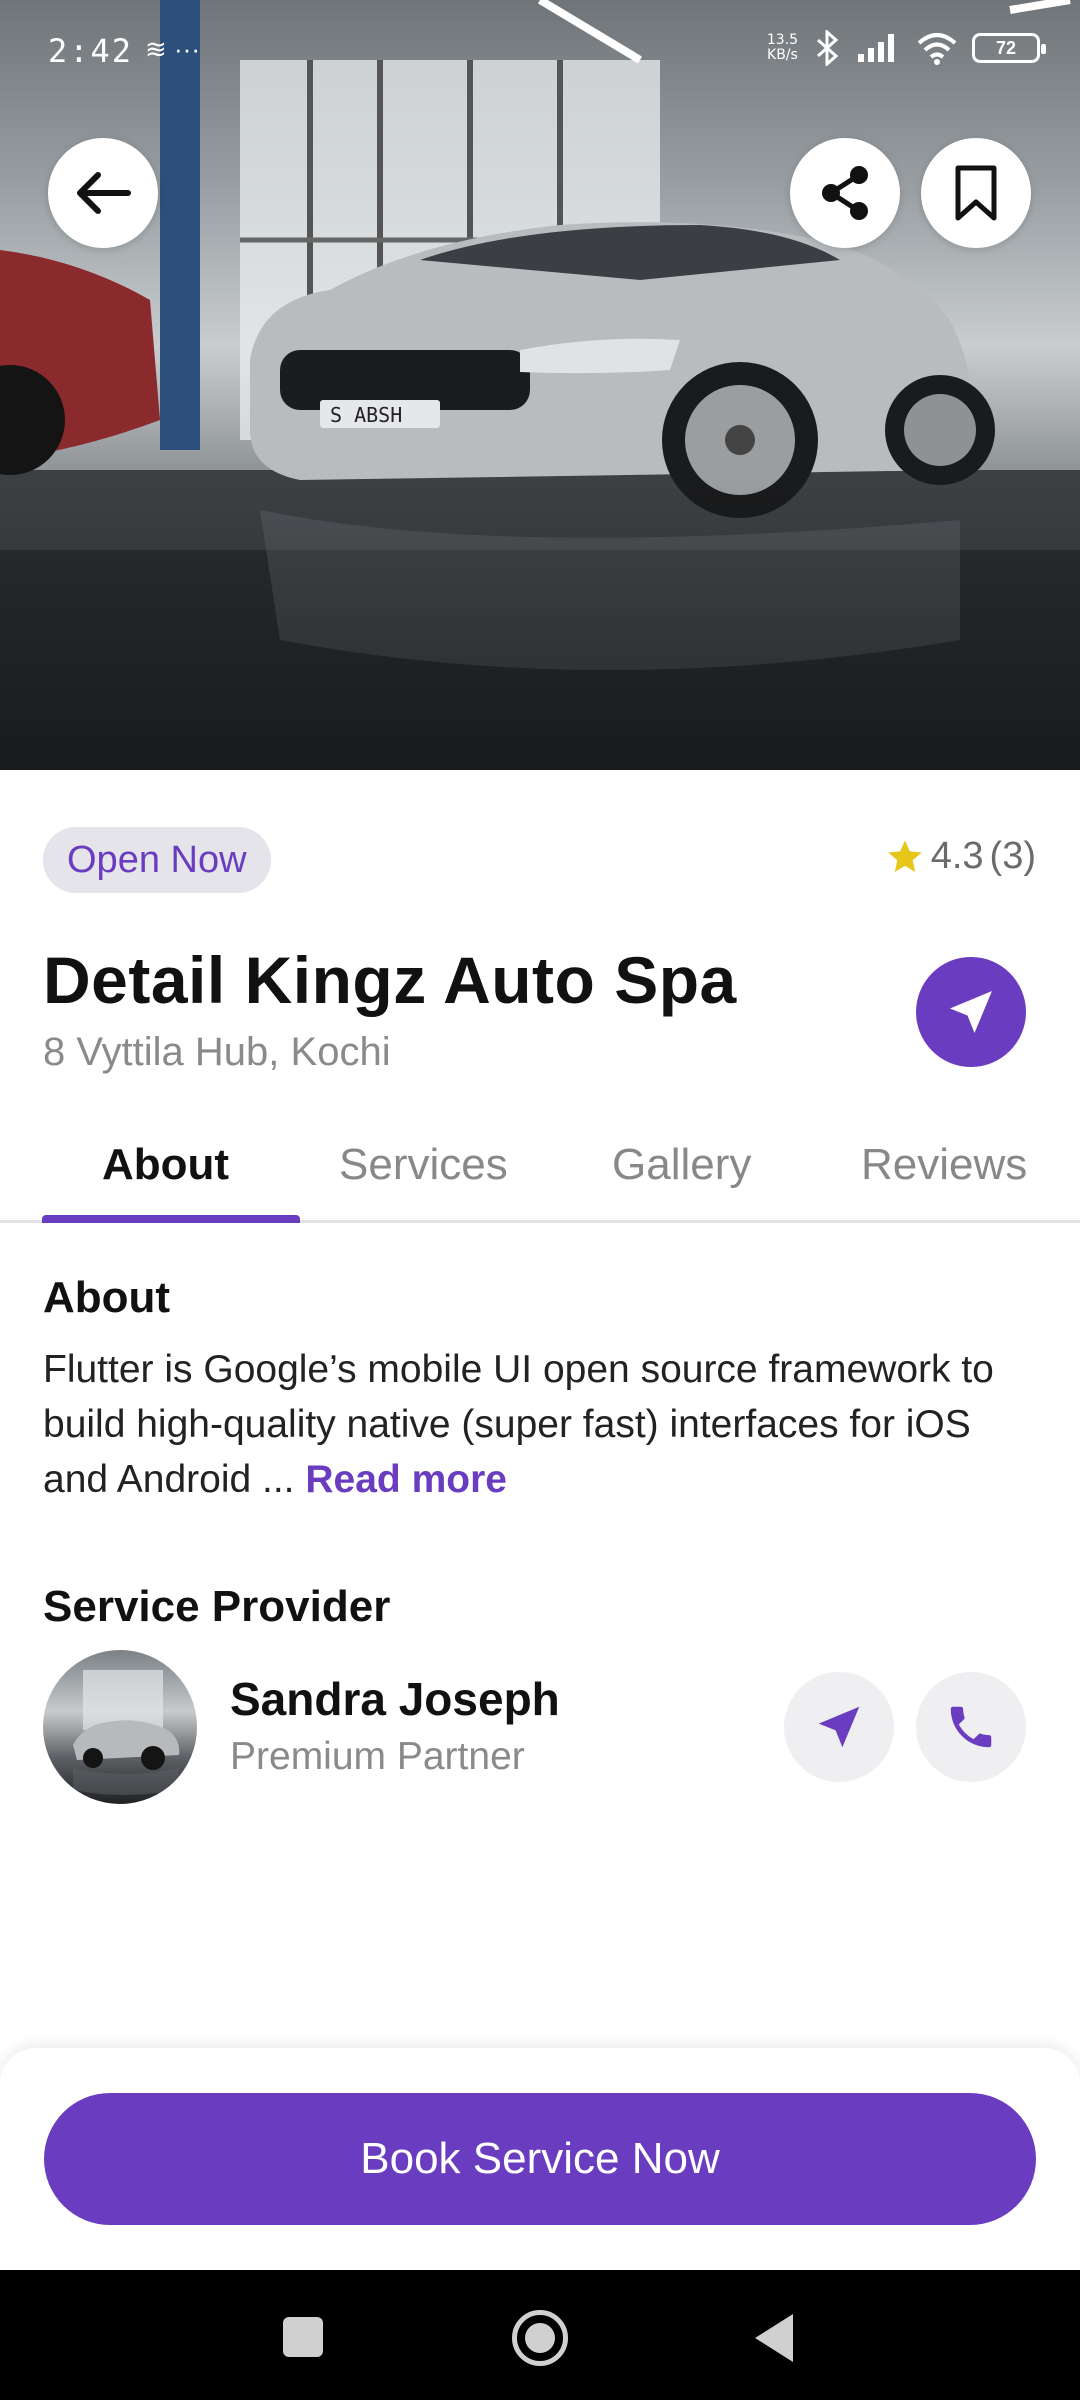  What do you see at coordinates (906, 48) in the screenshot?
I see `status-right-icons: 13.5 KB/s 72` at bounding box center [906, 48].